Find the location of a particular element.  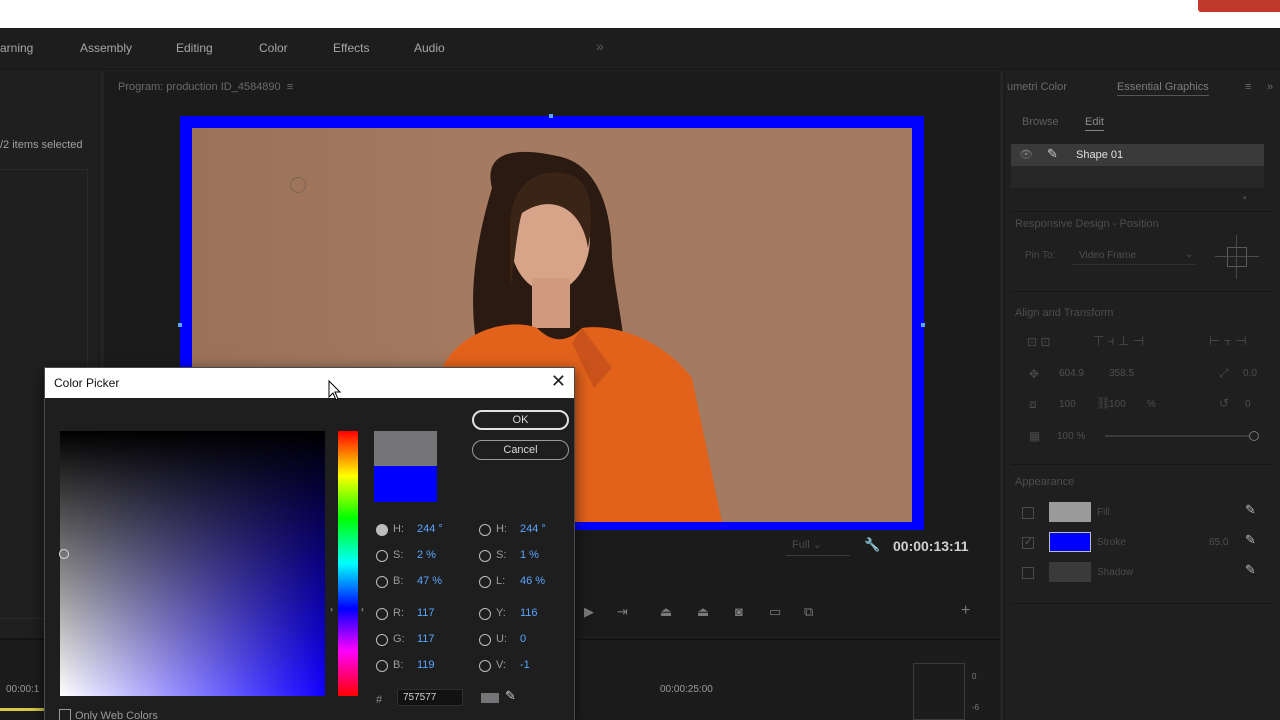

hsl-l-radio is located at coordinates (485, 582).